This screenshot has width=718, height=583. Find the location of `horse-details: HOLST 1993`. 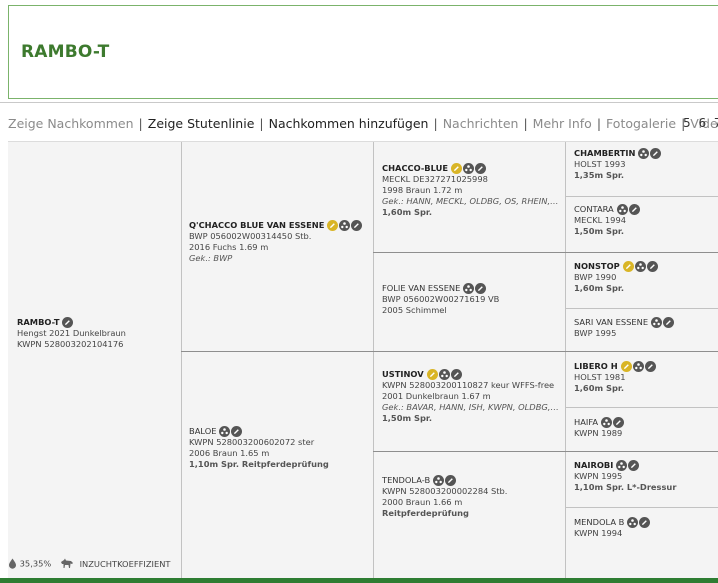

horse-details: HOLST 1993 is located at coordinates (600, 164).